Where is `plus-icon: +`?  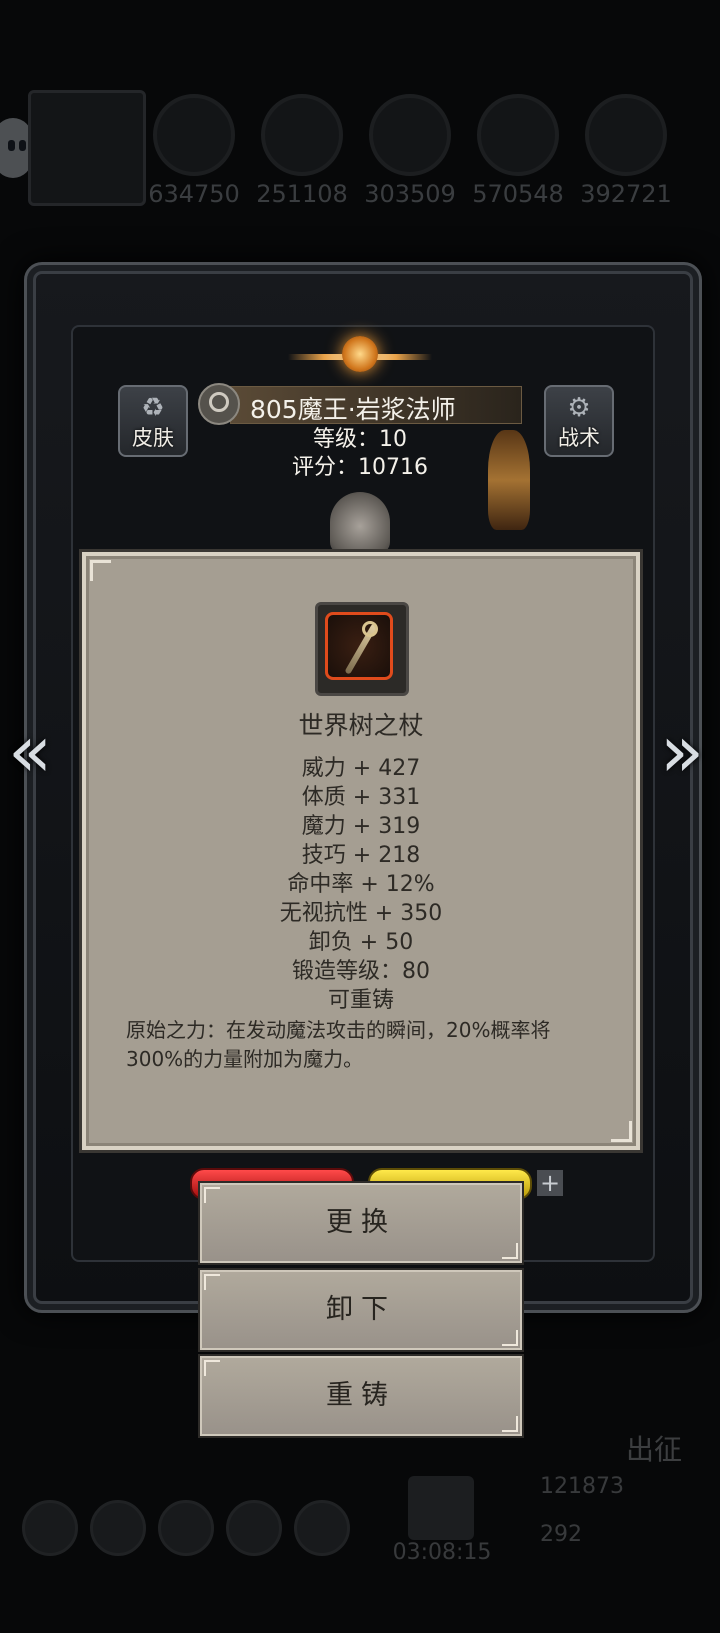
plus-icon: + is located at coordinates (550, 1183).